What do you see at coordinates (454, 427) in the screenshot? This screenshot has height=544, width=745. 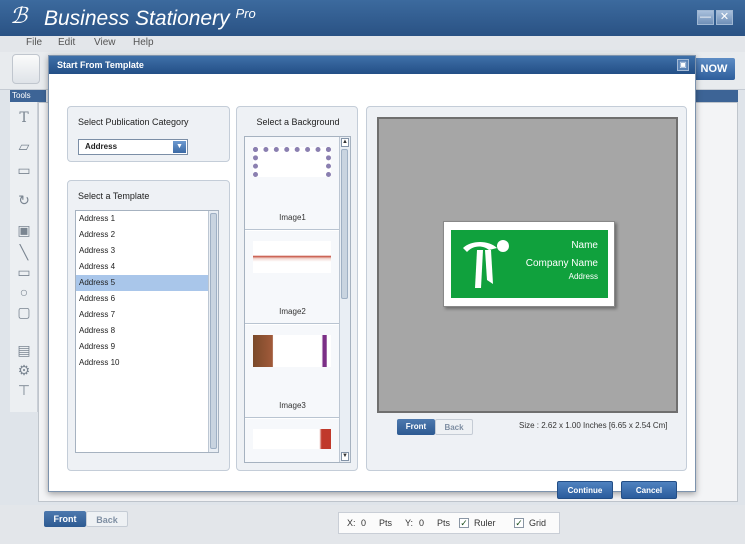 I see `preview-back-button: Back` at bounding box center [454, 427].